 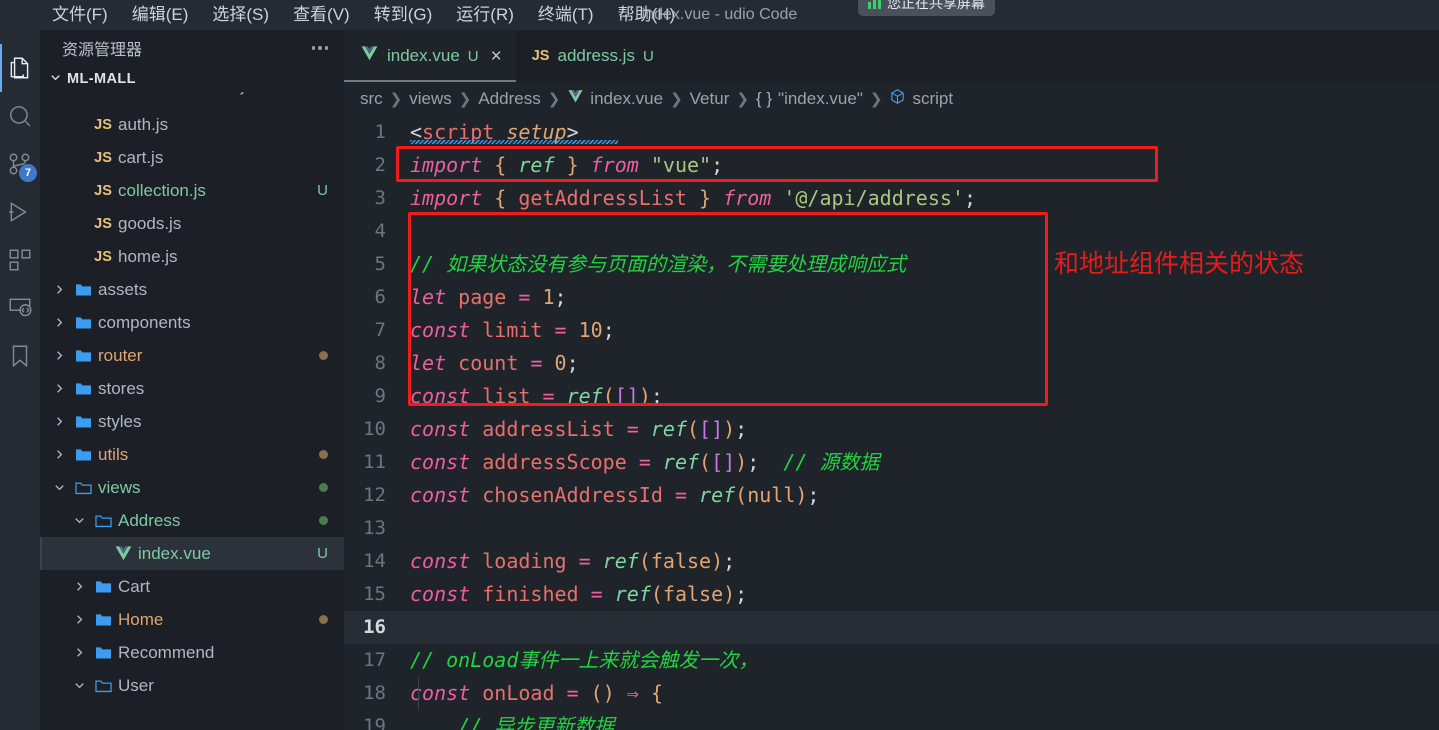 I want to click on breadcrumb-item-address: Address, so click(x=509, y=99).